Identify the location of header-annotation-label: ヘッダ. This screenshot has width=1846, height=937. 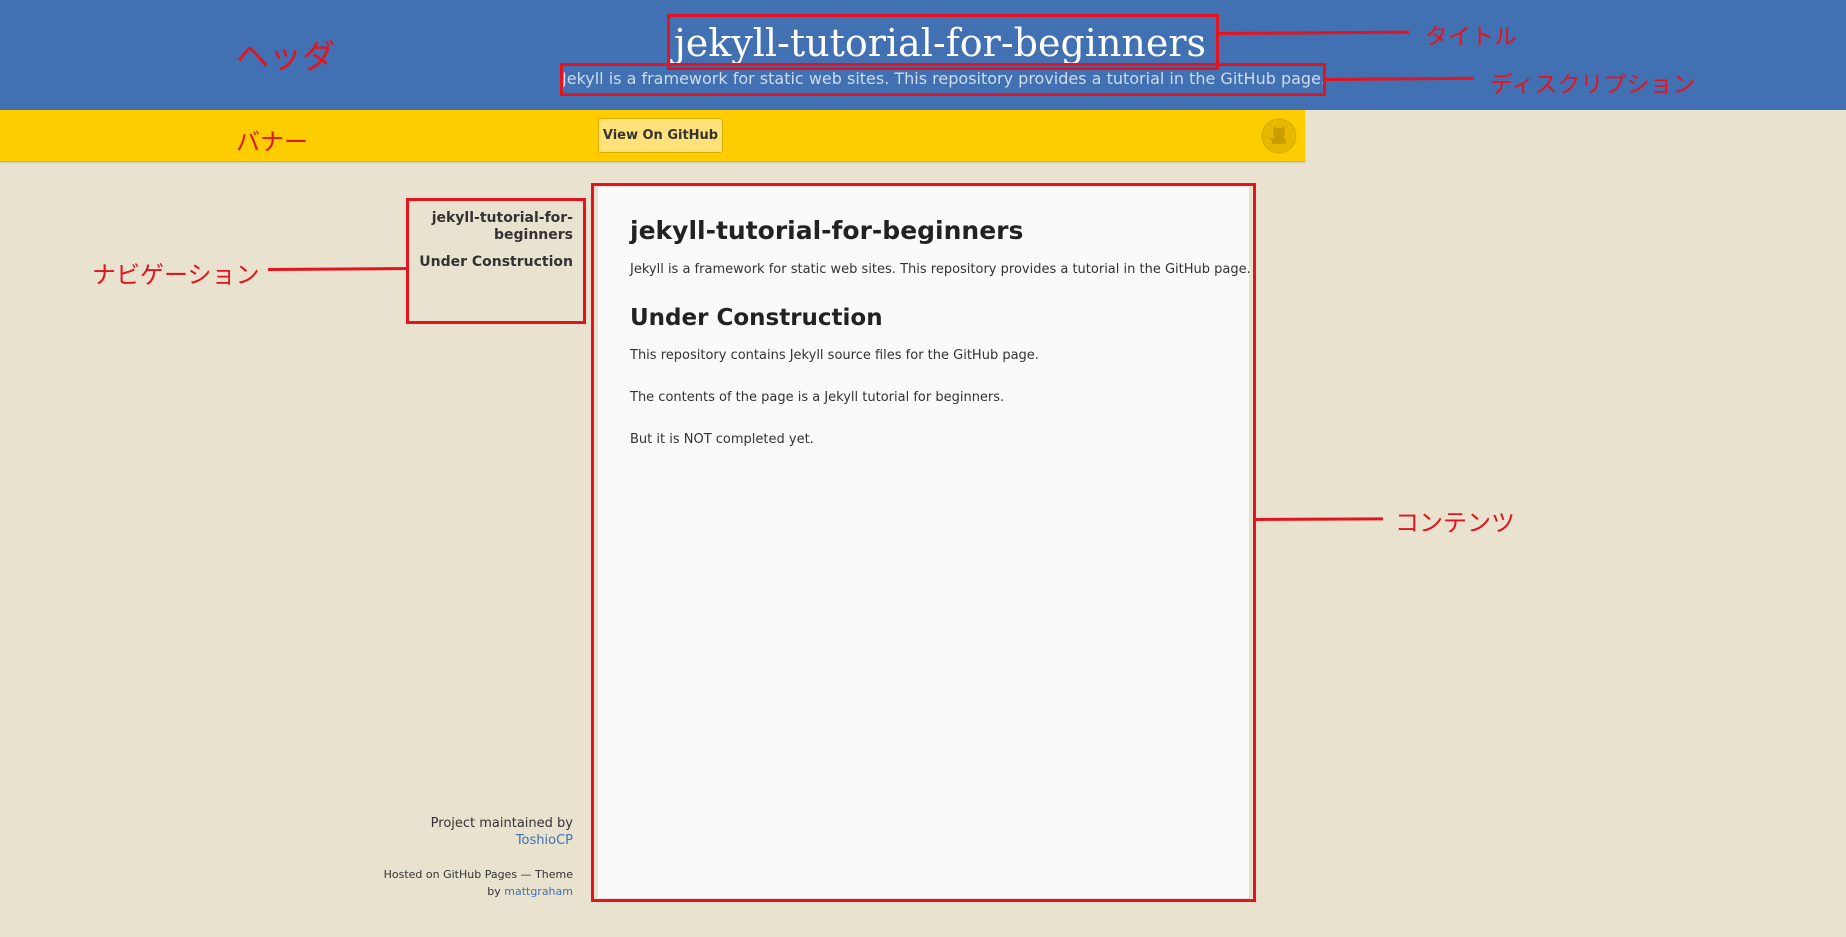
(285, 56).